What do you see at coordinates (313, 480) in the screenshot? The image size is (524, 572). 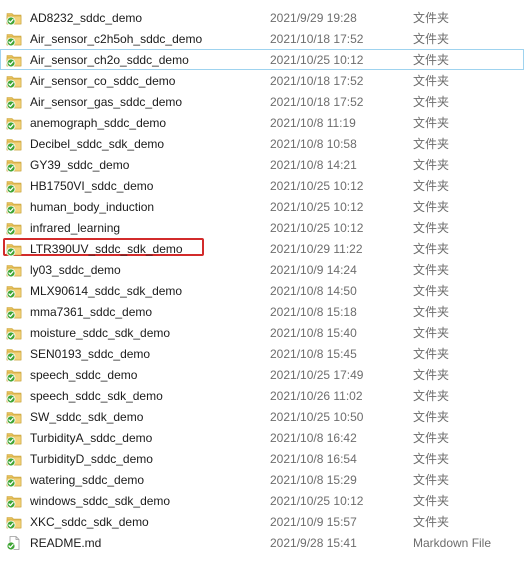 I see `file-date: 2021/10/8 15:29` at bounding box center [313, 480].